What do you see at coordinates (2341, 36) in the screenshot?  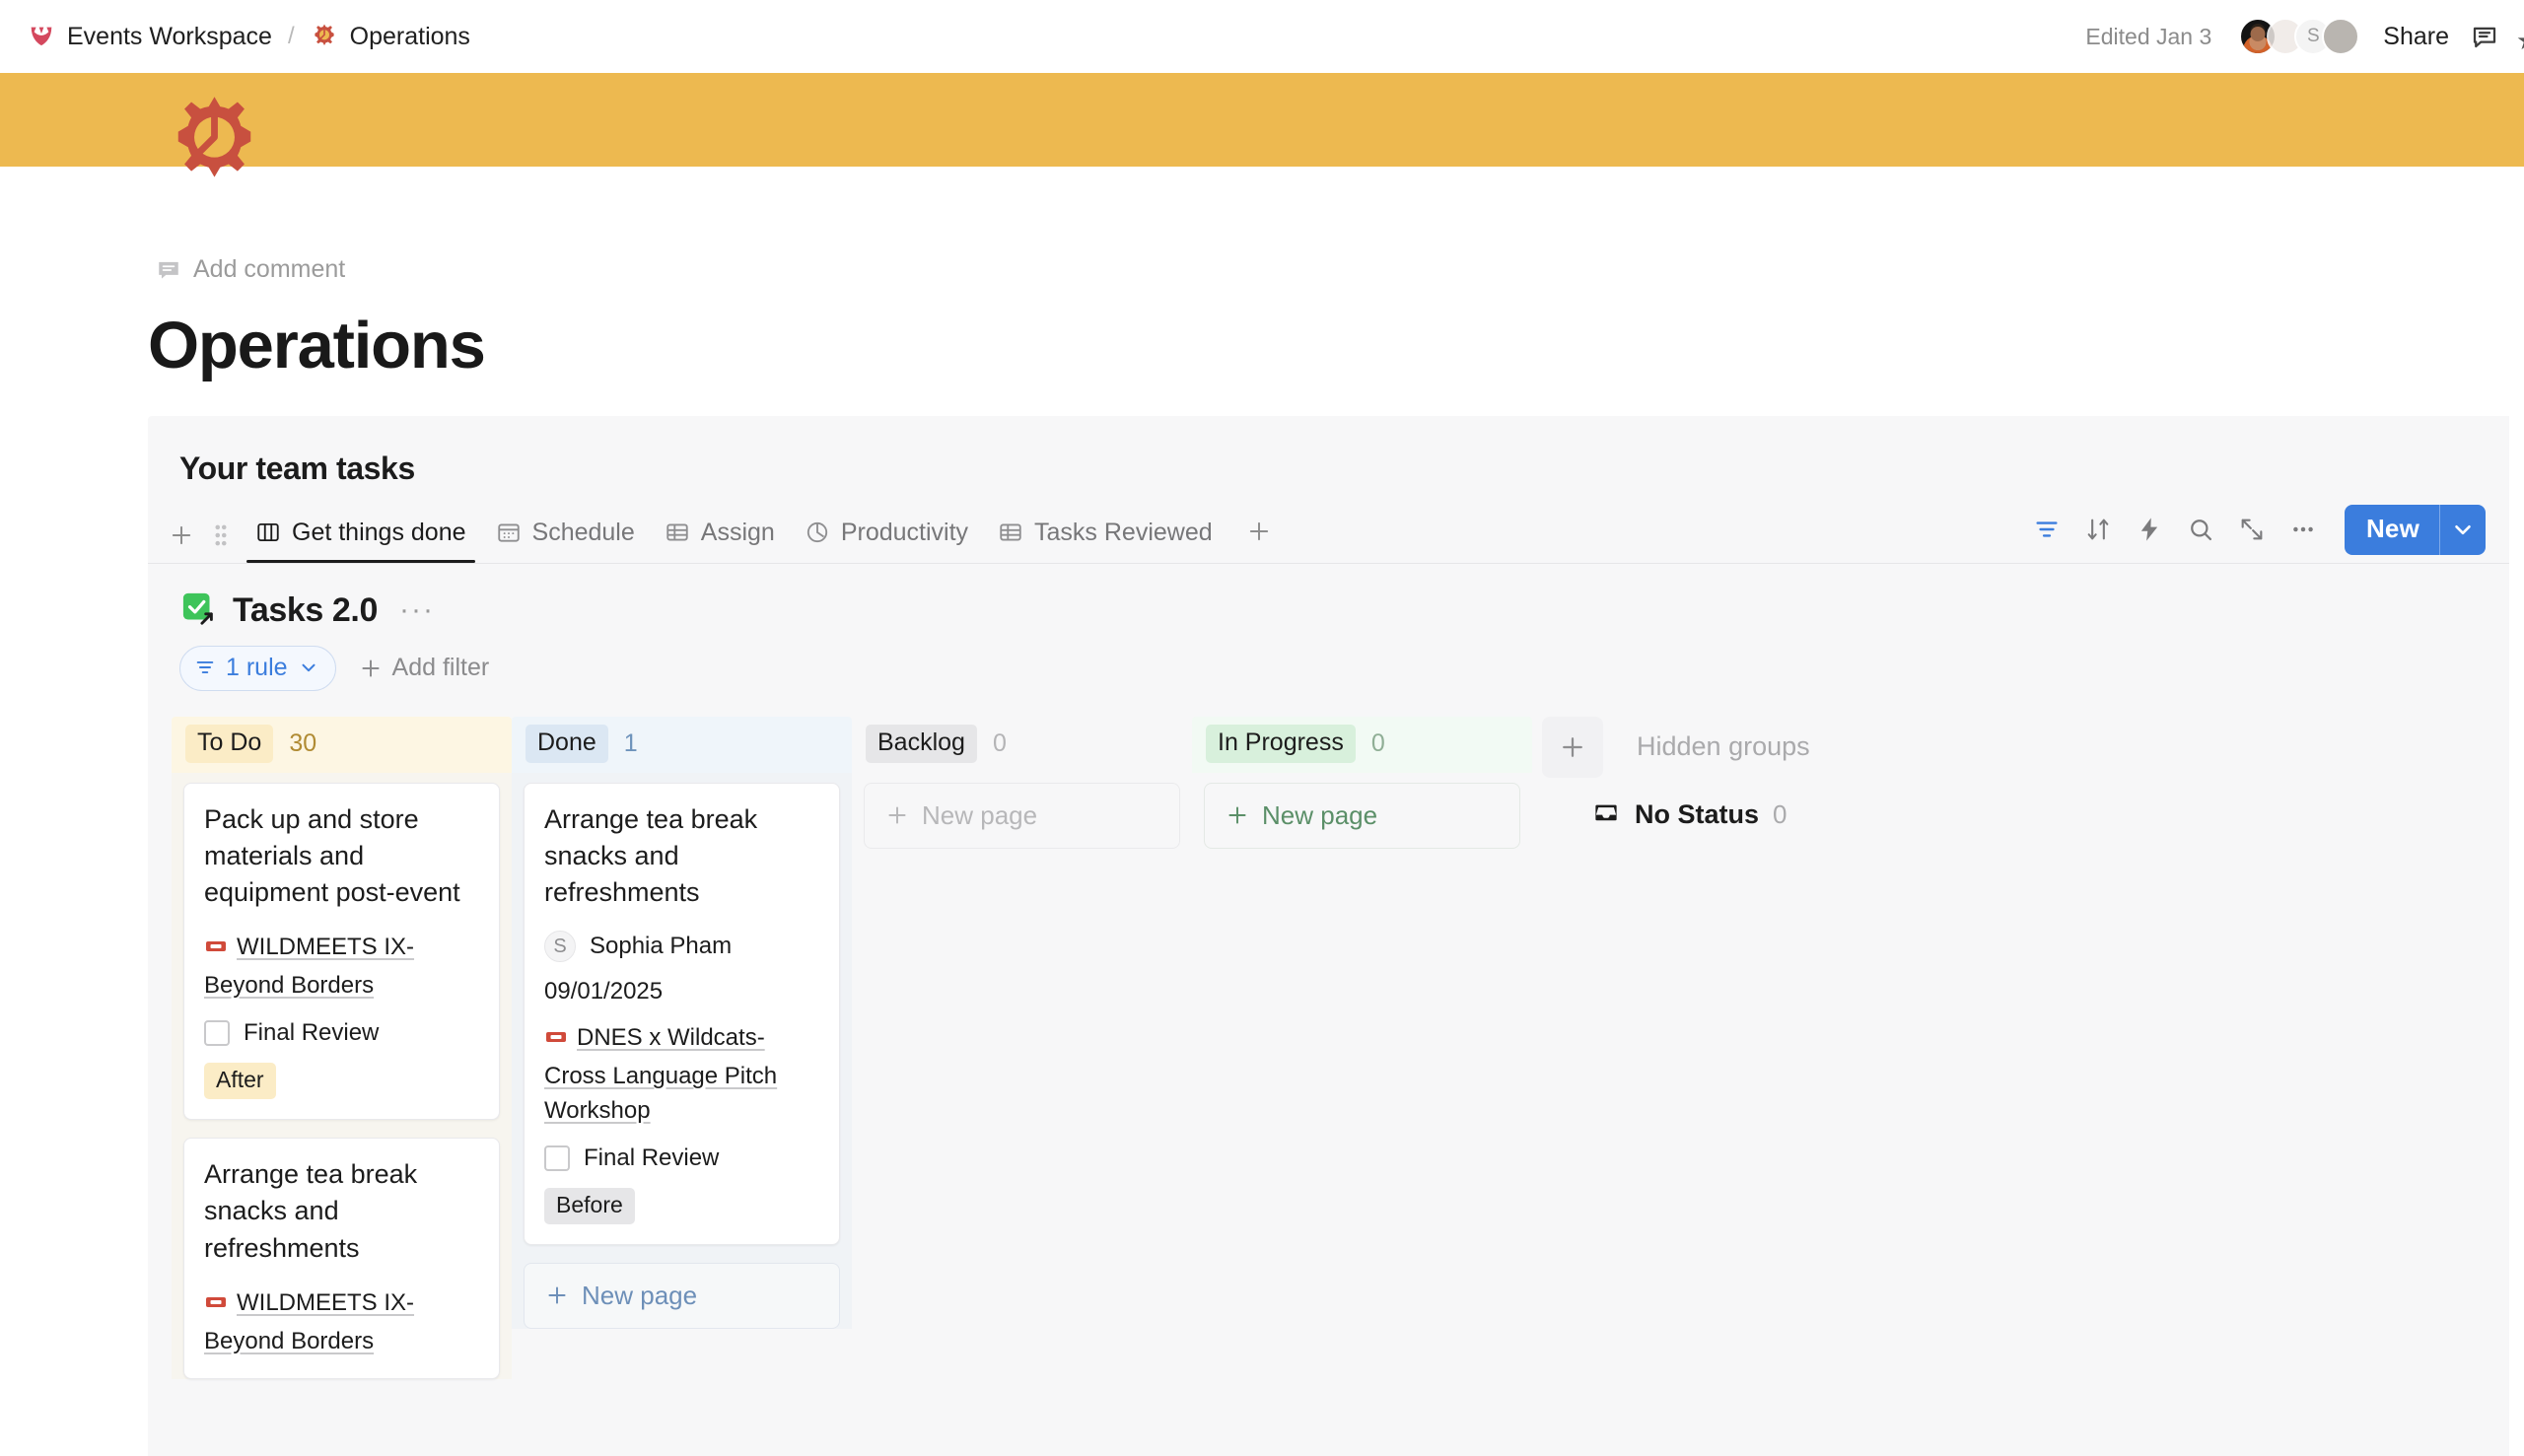 I see `avatar` at bounding box center [2341, 36].